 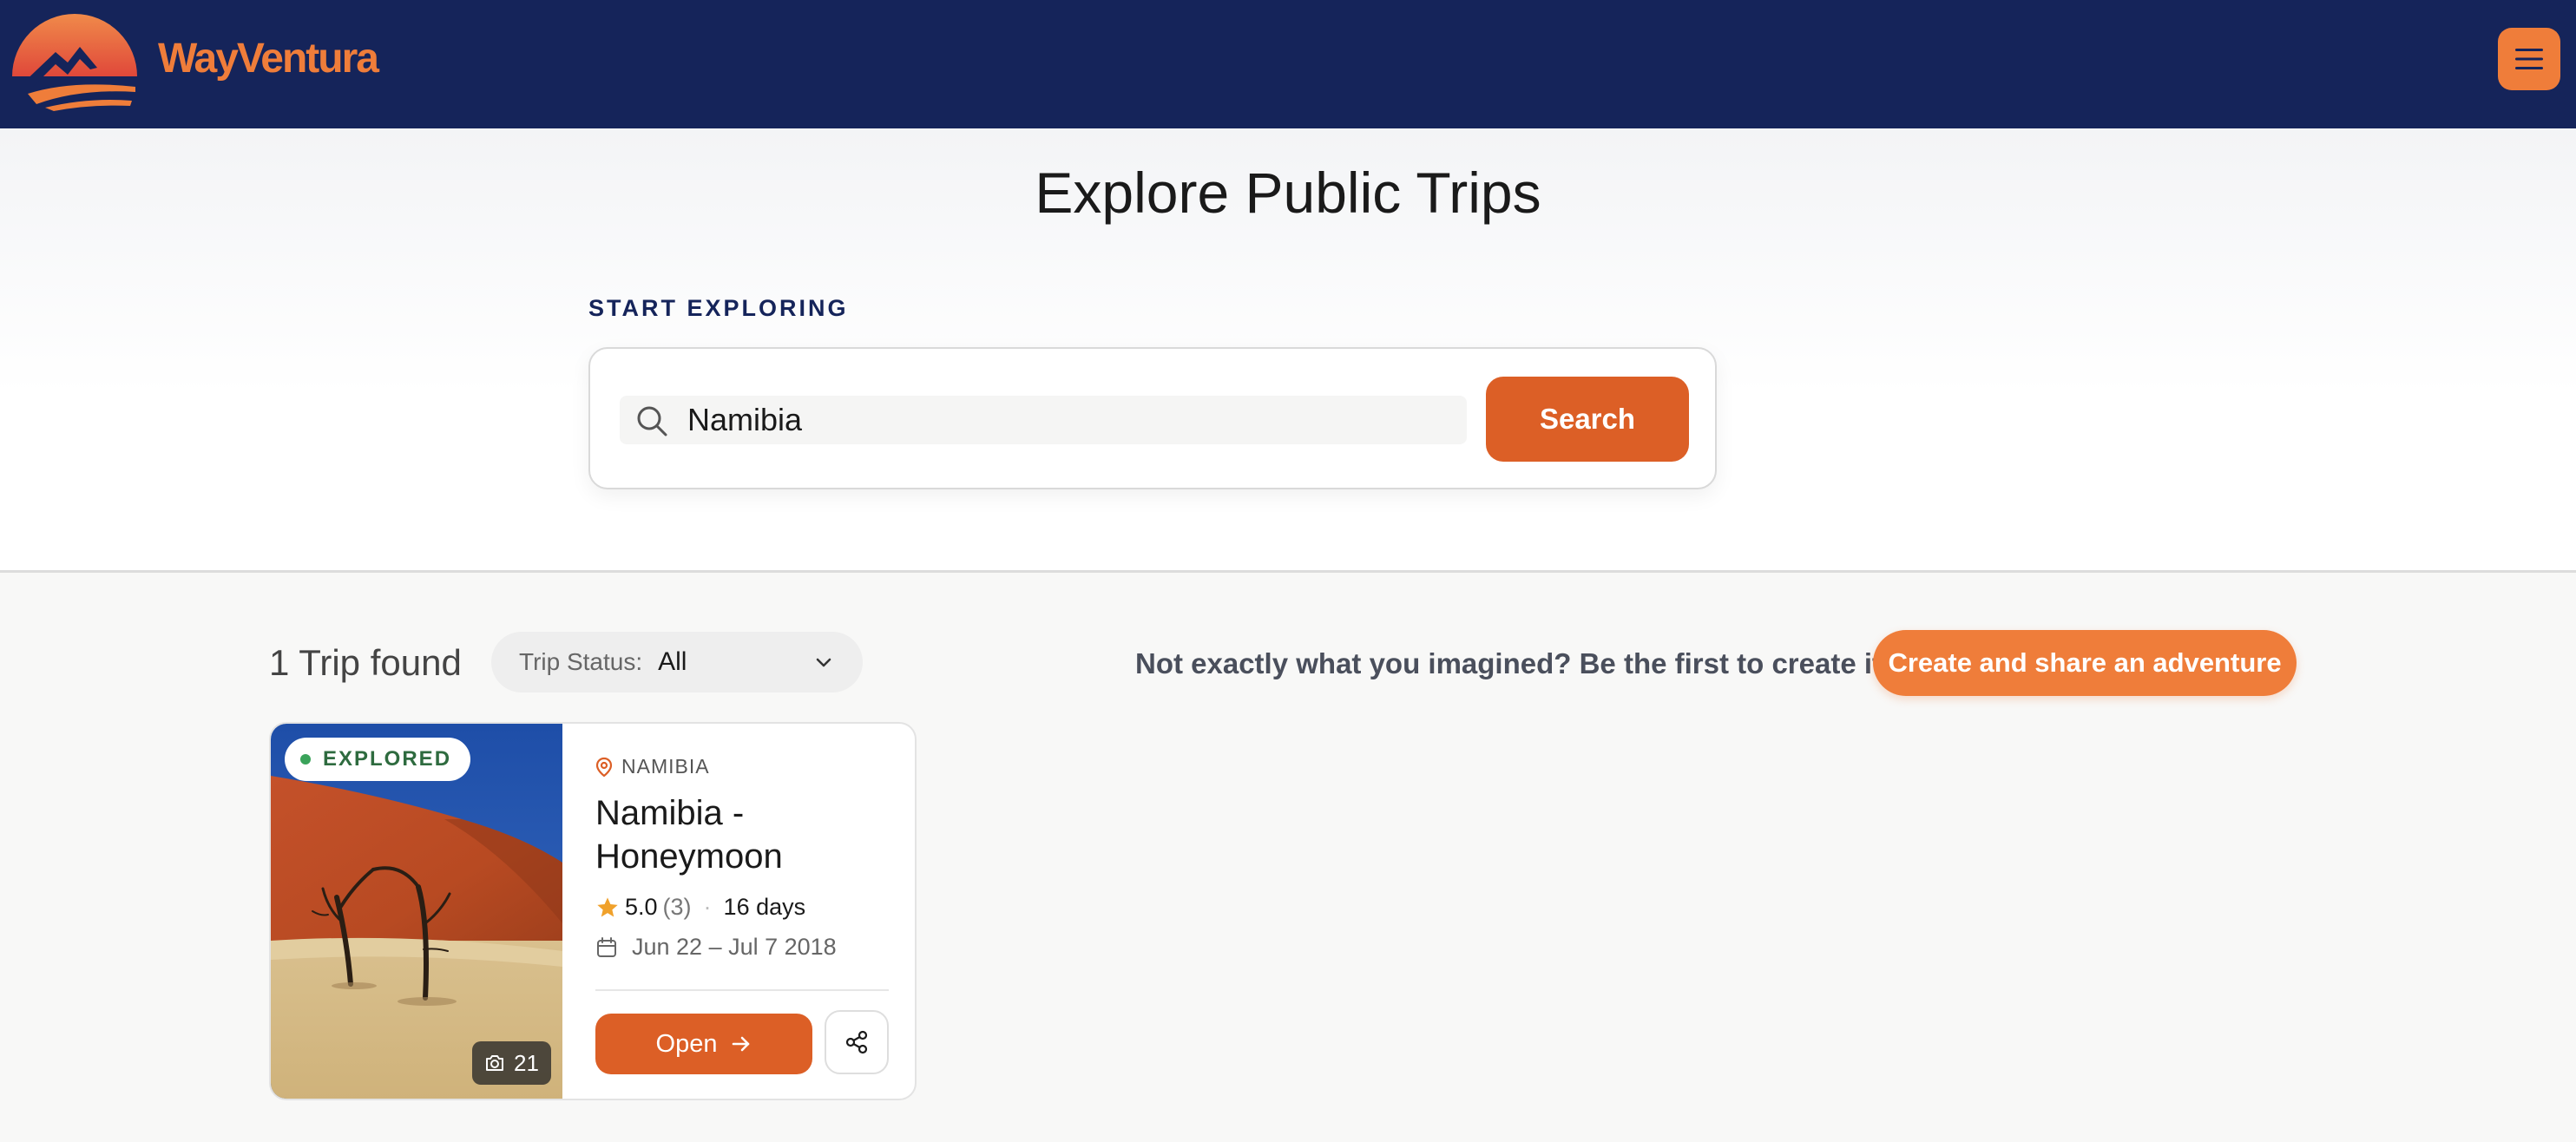 I want to click on status-dot-icon, so click(x=305, y=759).